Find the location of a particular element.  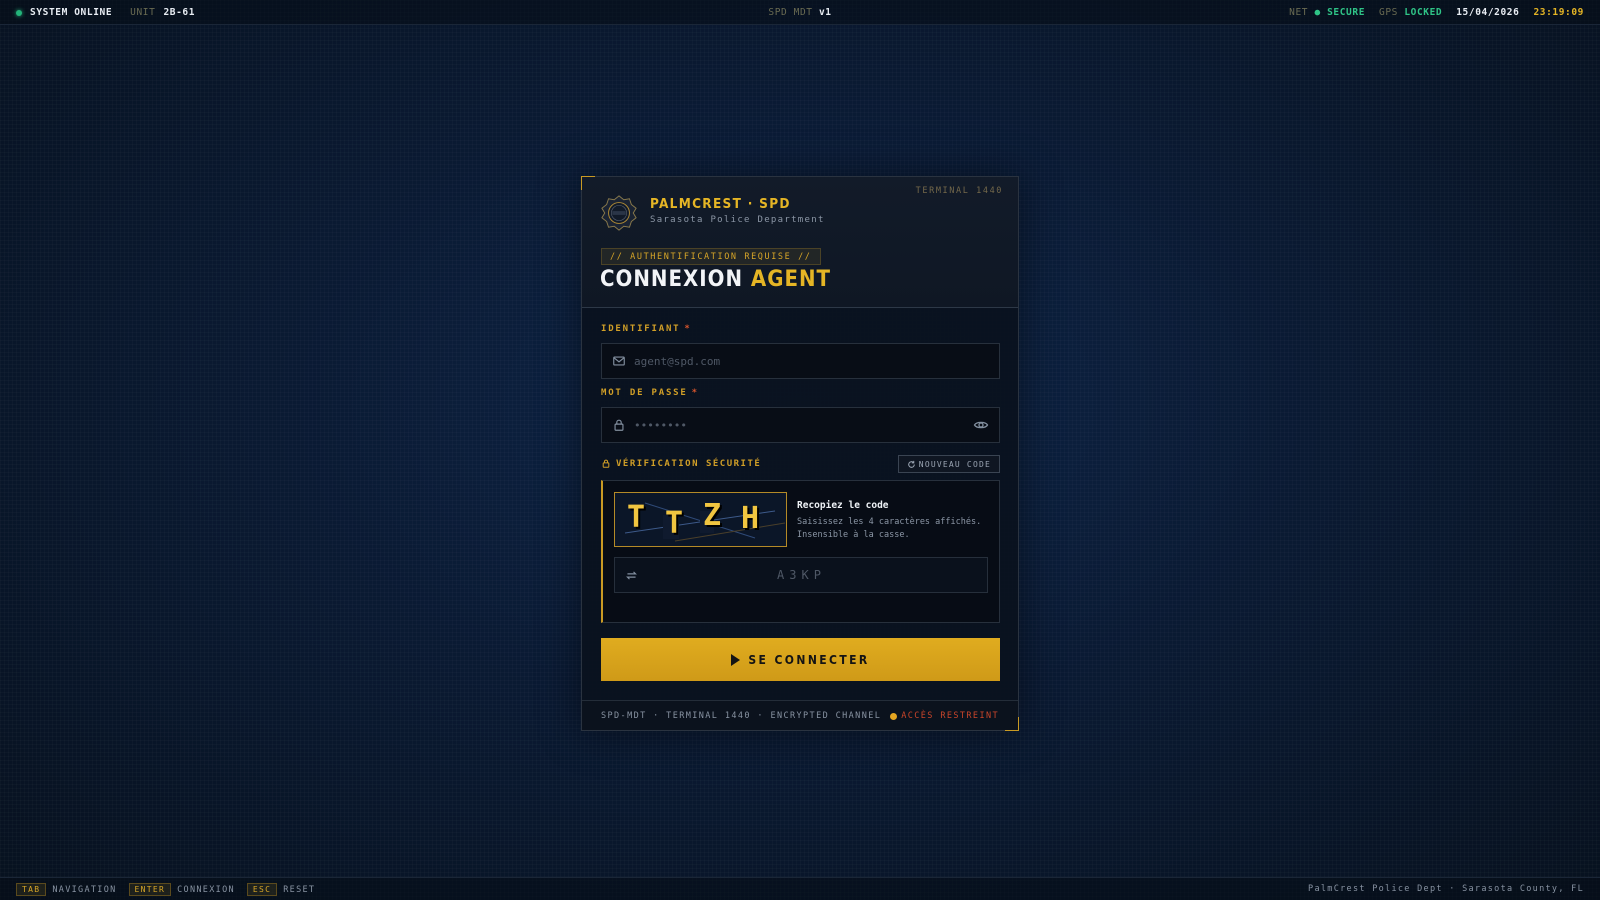

play-icon is located at coordinates (736, 659).